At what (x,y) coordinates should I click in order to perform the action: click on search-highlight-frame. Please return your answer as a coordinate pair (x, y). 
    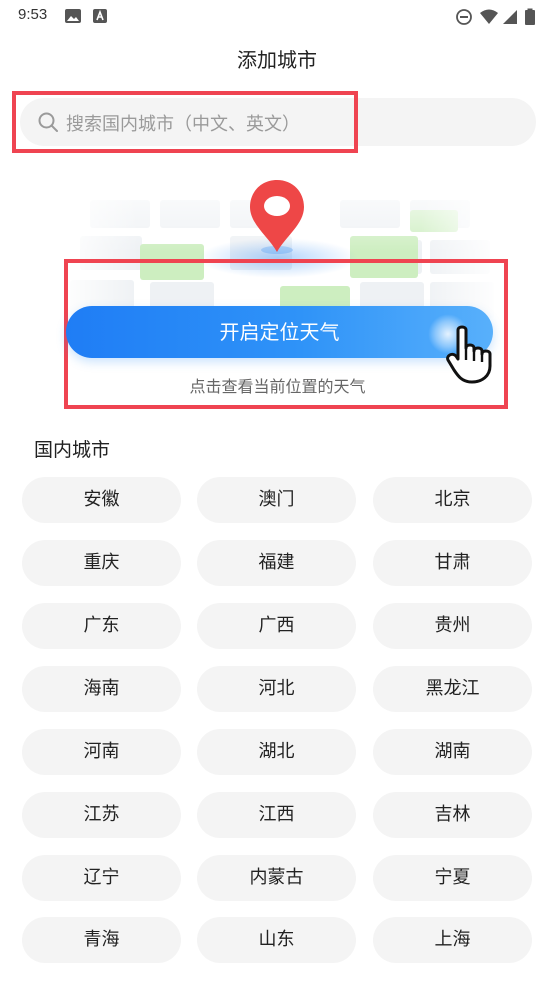
    Looking at the image, I should click on (185, 122).